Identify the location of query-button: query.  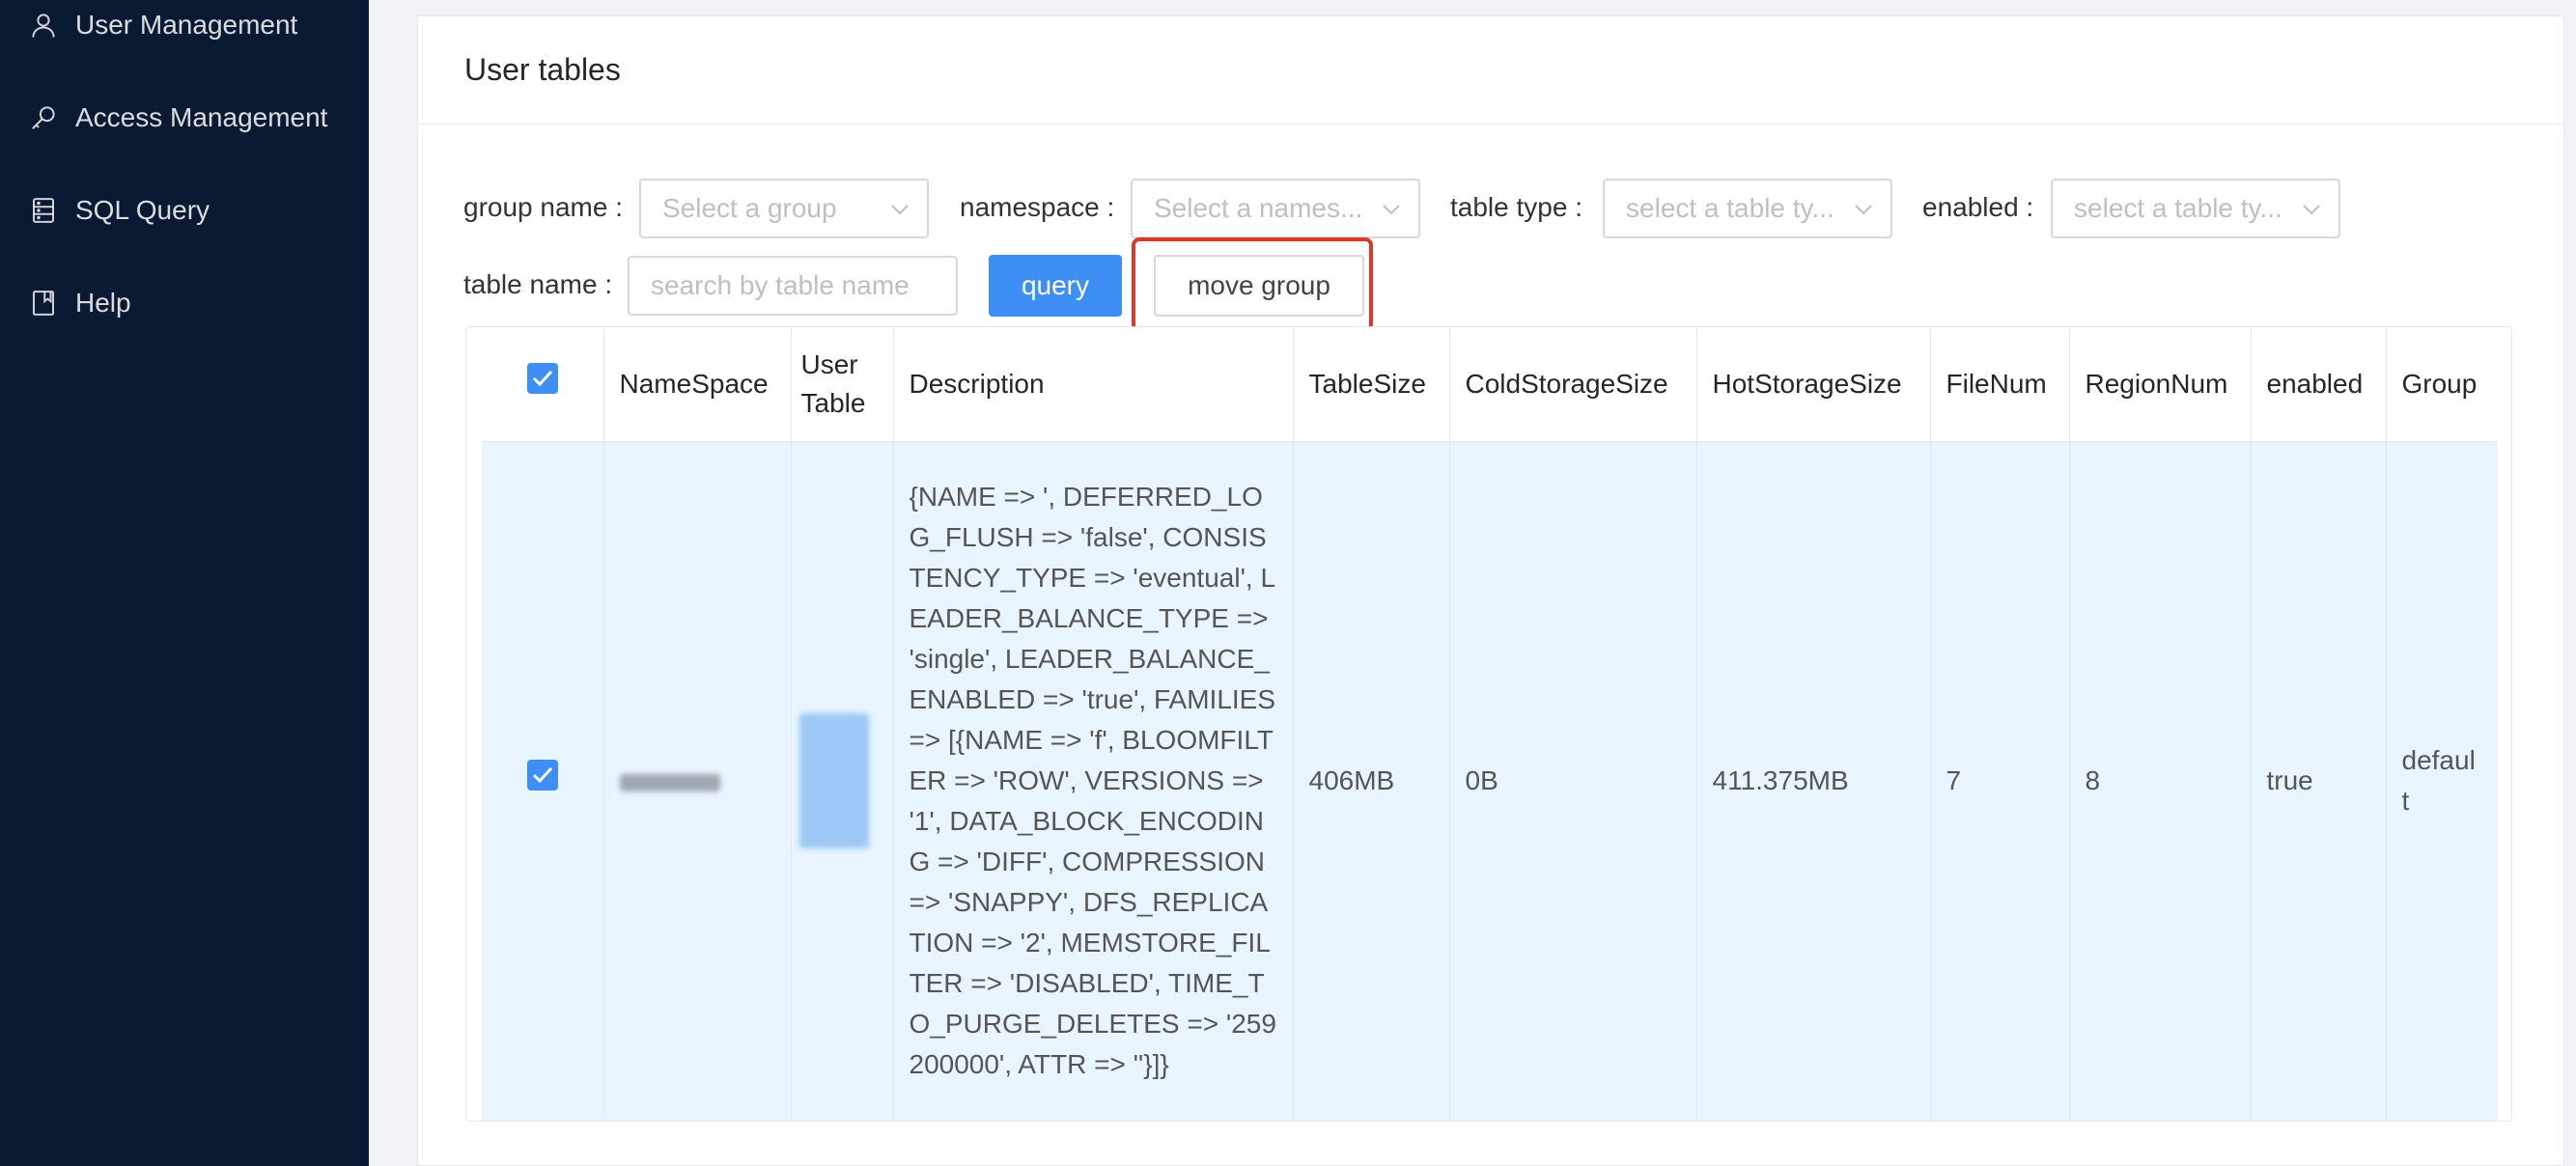
(1056, 286).